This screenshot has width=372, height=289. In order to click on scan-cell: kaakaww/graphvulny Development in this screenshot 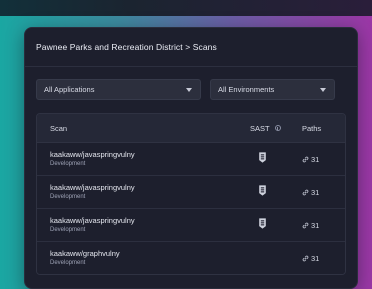, I will do `click(143, 258)`.